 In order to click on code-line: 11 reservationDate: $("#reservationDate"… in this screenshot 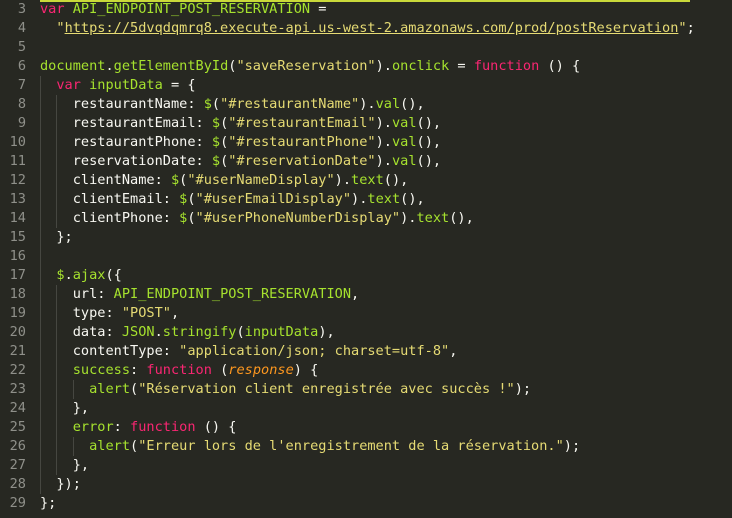, I will do `click(366, 161)`.